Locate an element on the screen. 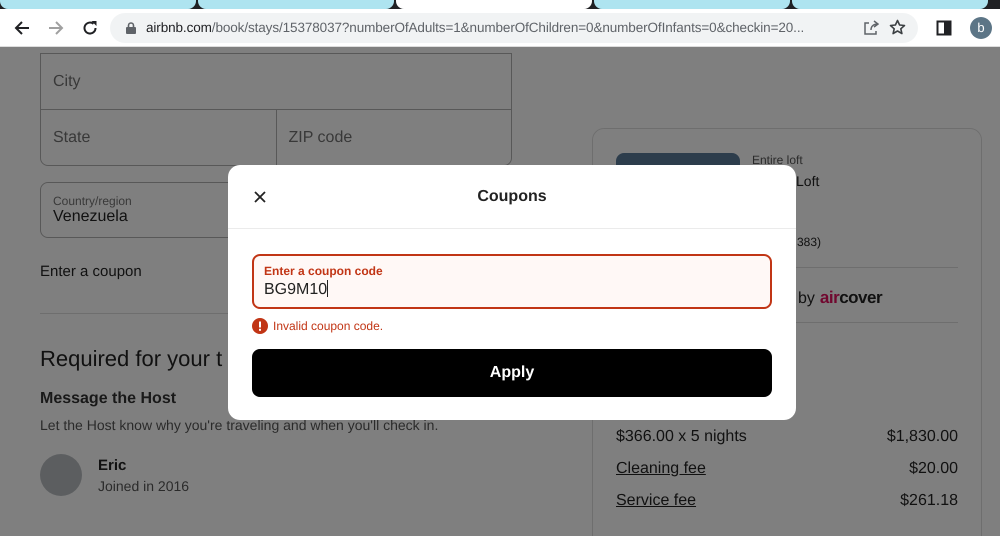  message-host-subtitle: Let the Host know why you're traveling and when you'll check in. is located at coordinates (240, 425).